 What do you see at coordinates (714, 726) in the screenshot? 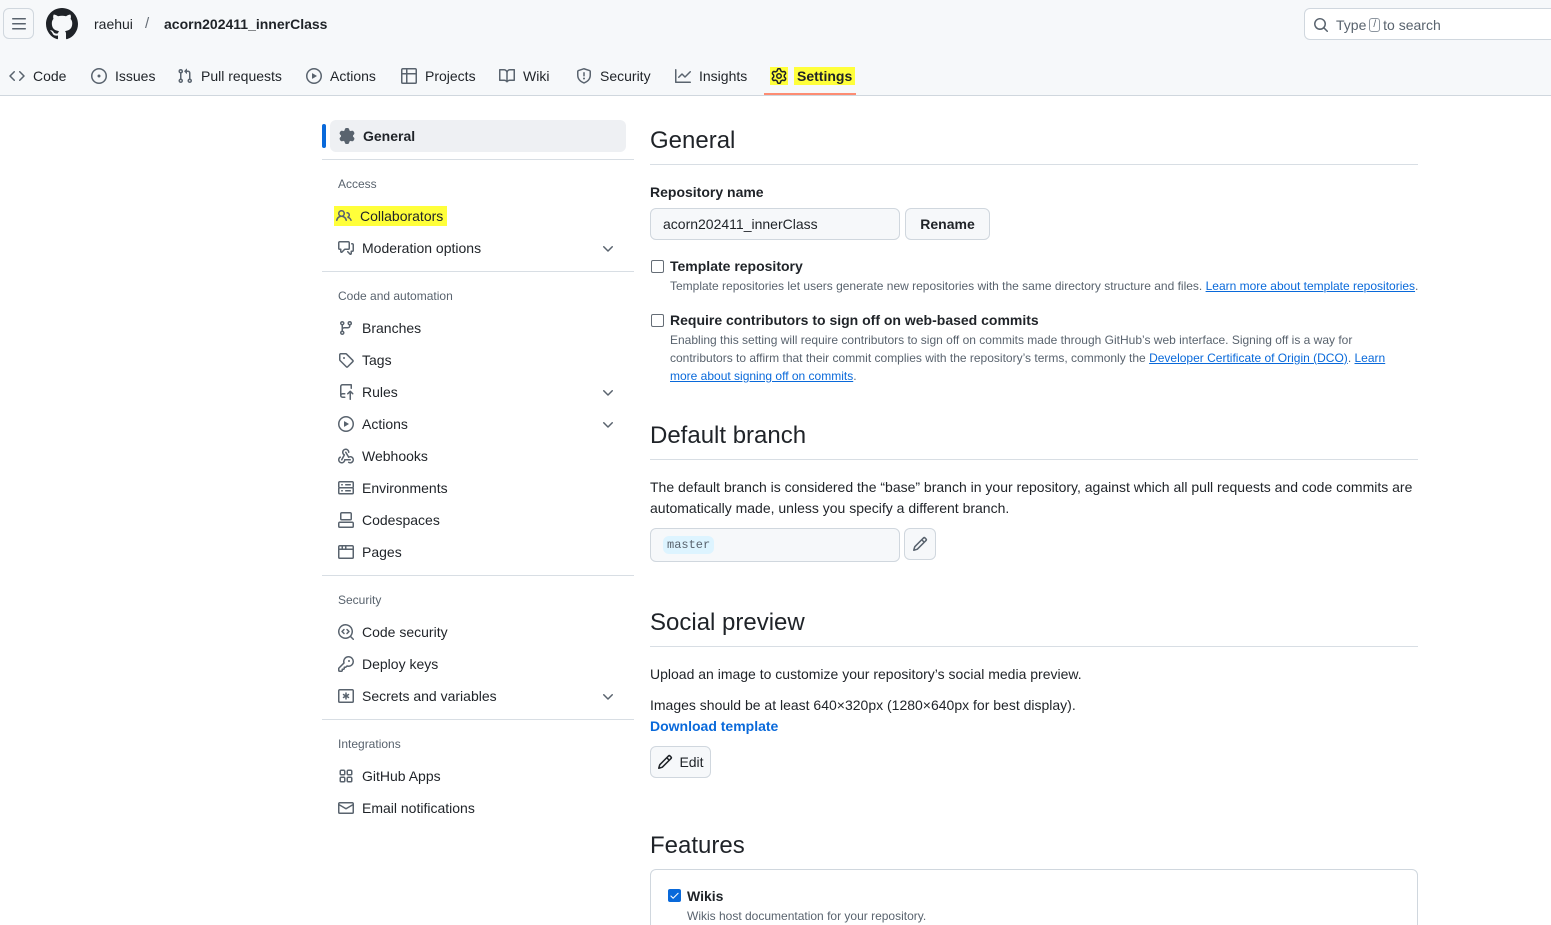
I see `download-template-link: Download template` at bounding box center [714, 726].